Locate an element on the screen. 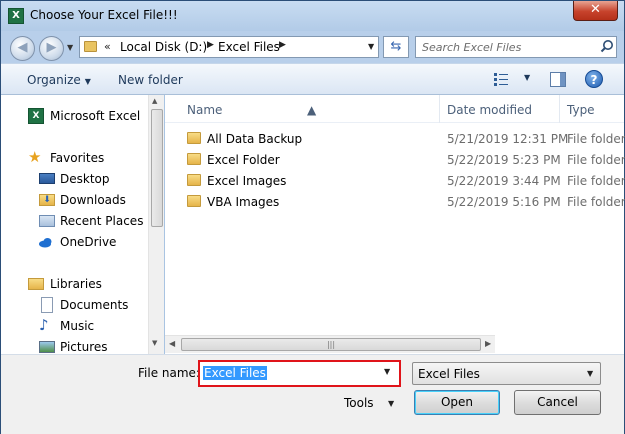 The width and height of the screenshot is (625, 434). address-dropdown-icon: ▼ is located at coordinates (371, 46).